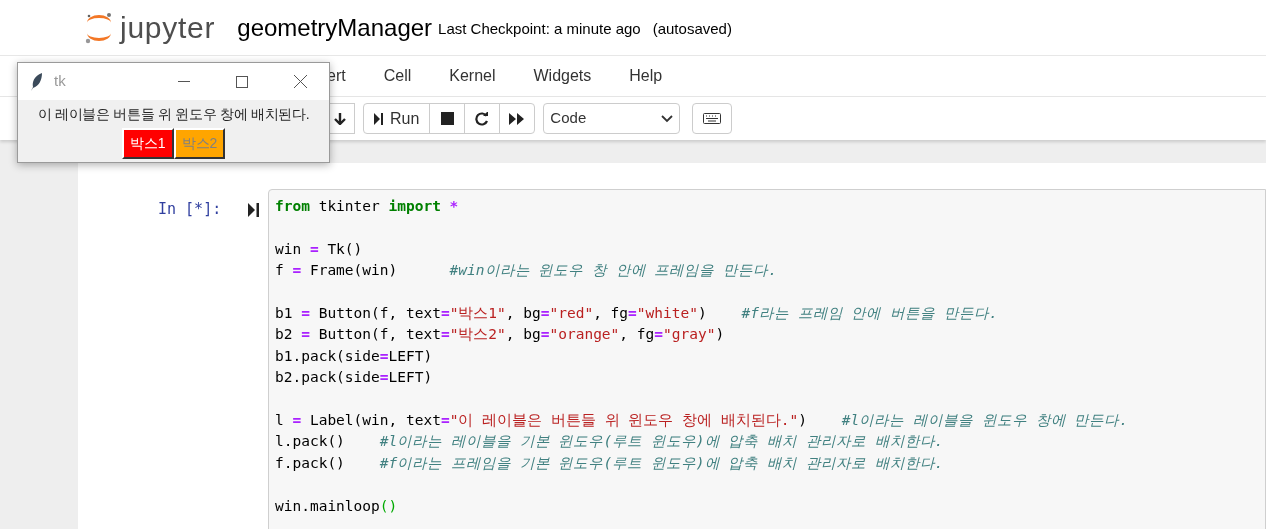 This screenshot has width=1266, height=529. Describe the element at coordinates (562, 76) in the screenshot. I see `menu-item: Widgets` at that location.